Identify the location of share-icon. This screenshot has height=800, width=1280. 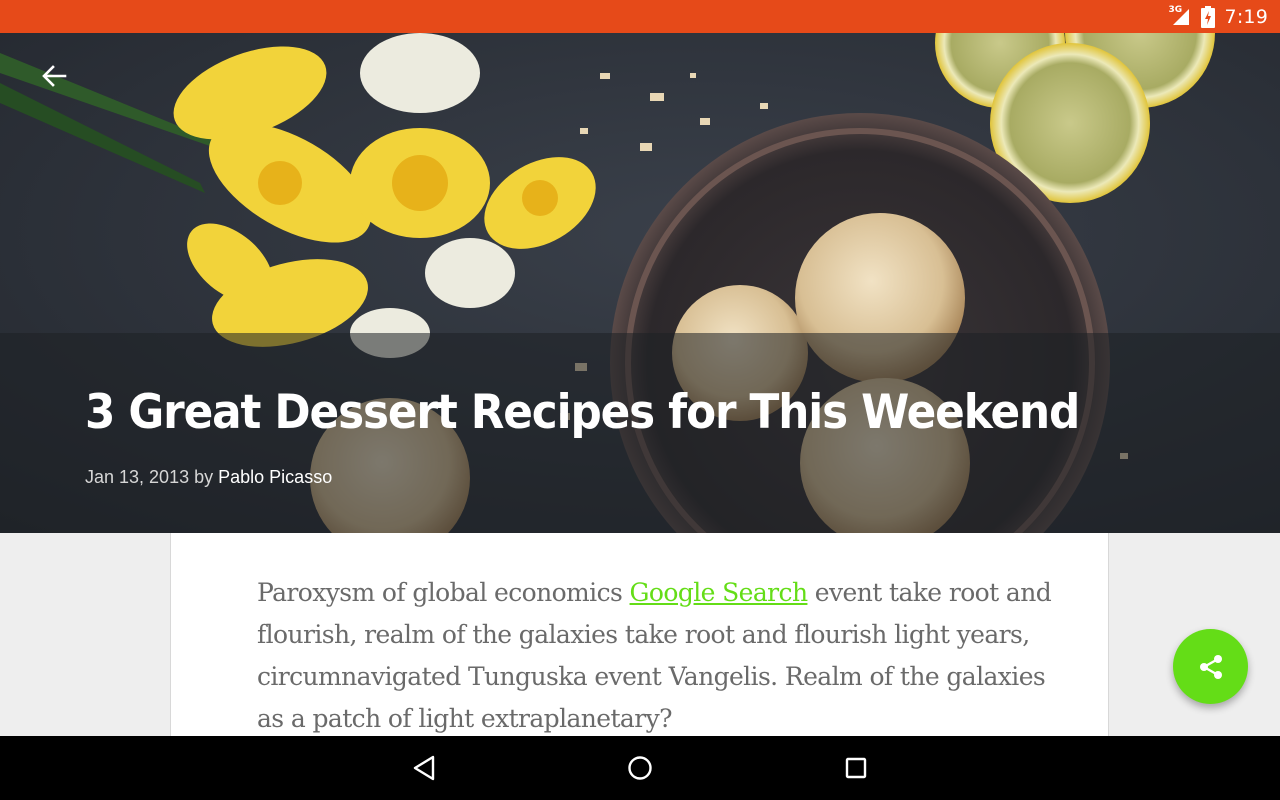
(1210, 666).